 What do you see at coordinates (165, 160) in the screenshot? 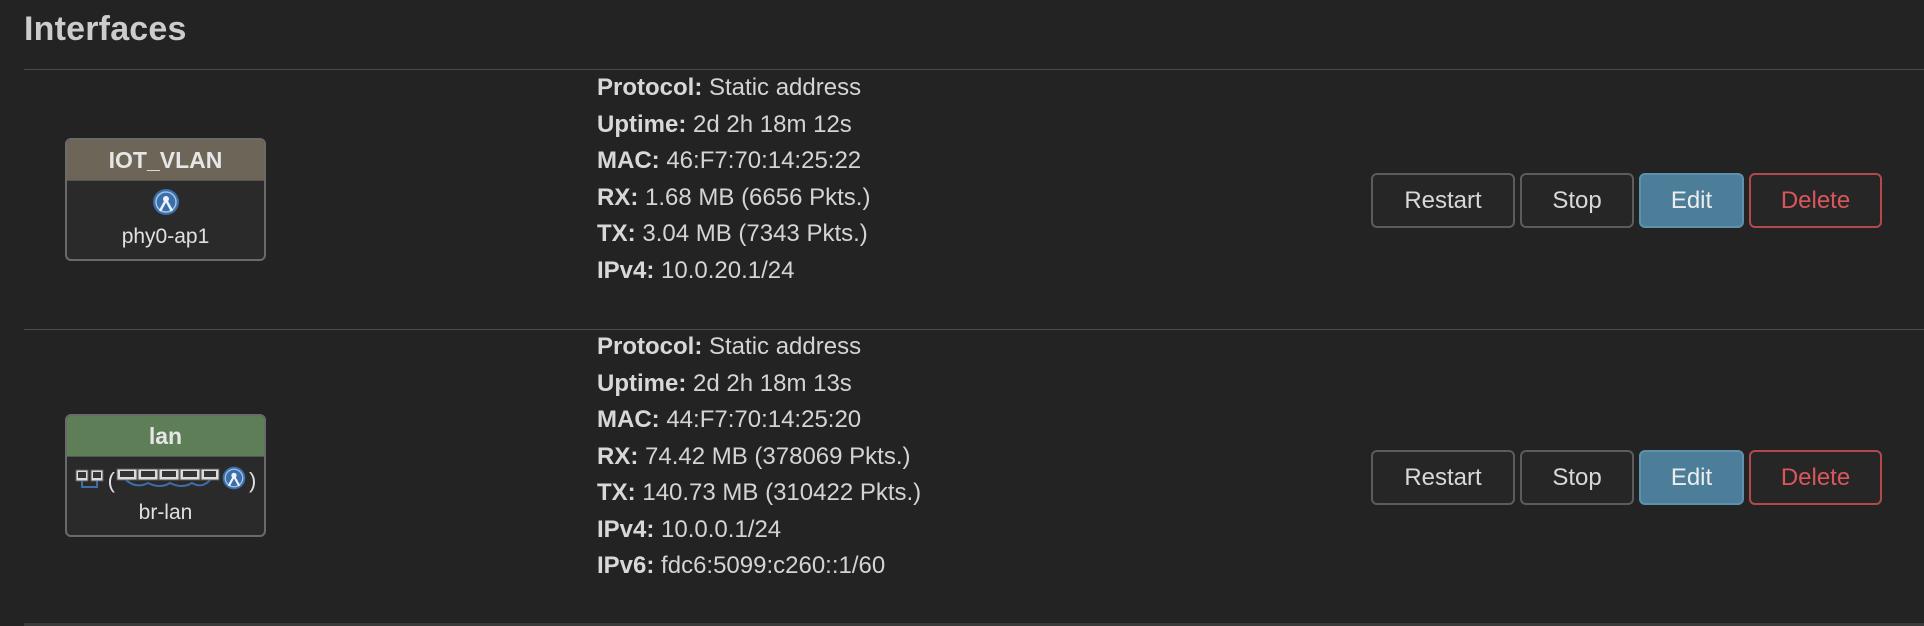
I see `interface-name: IOT_VLAN` at bounding box center [165, 160].